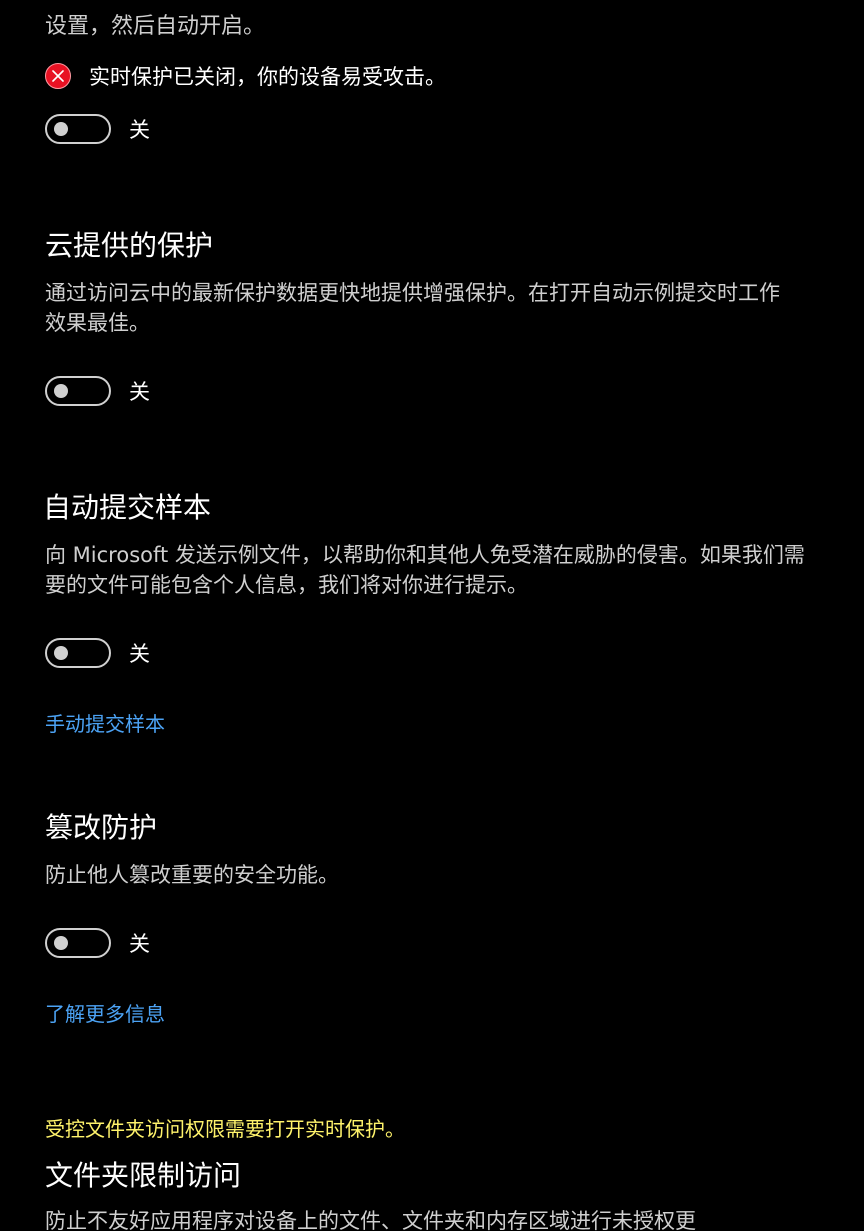 The height and width of the screenshot is (1231, 864). I want to click on realtime-protection-toggle-row: 关, so click(97, 129).